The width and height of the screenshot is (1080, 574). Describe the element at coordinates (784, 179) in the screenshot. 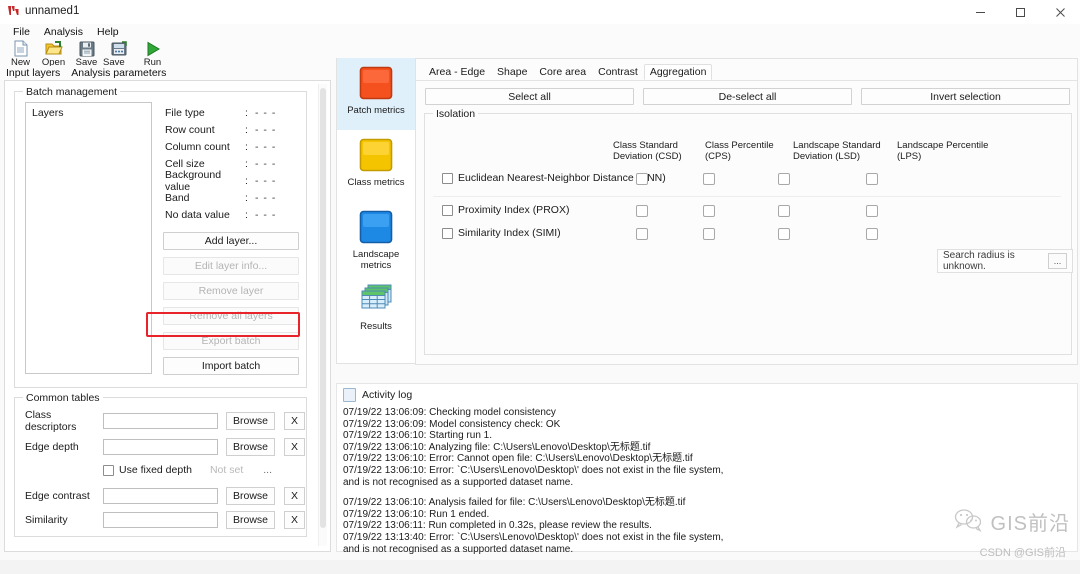

I see `enn-lsd-checkbox` at that location.